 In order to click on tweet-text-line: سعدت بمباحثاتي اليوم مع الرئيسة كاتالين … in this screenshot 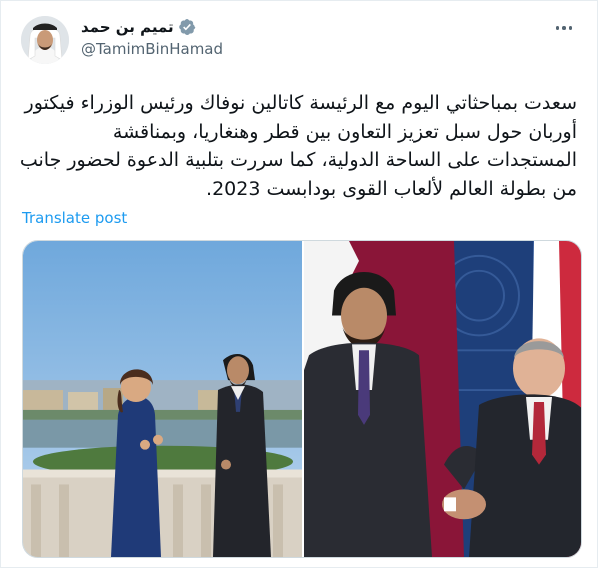, I will do `click(300, 103)`.